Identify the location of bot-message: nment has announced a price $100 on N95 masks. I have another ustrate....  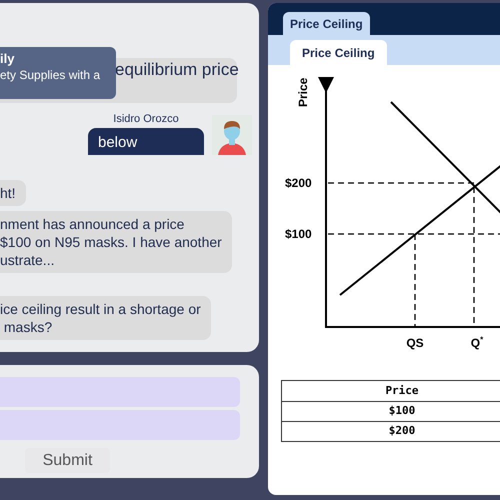
(116, 242).